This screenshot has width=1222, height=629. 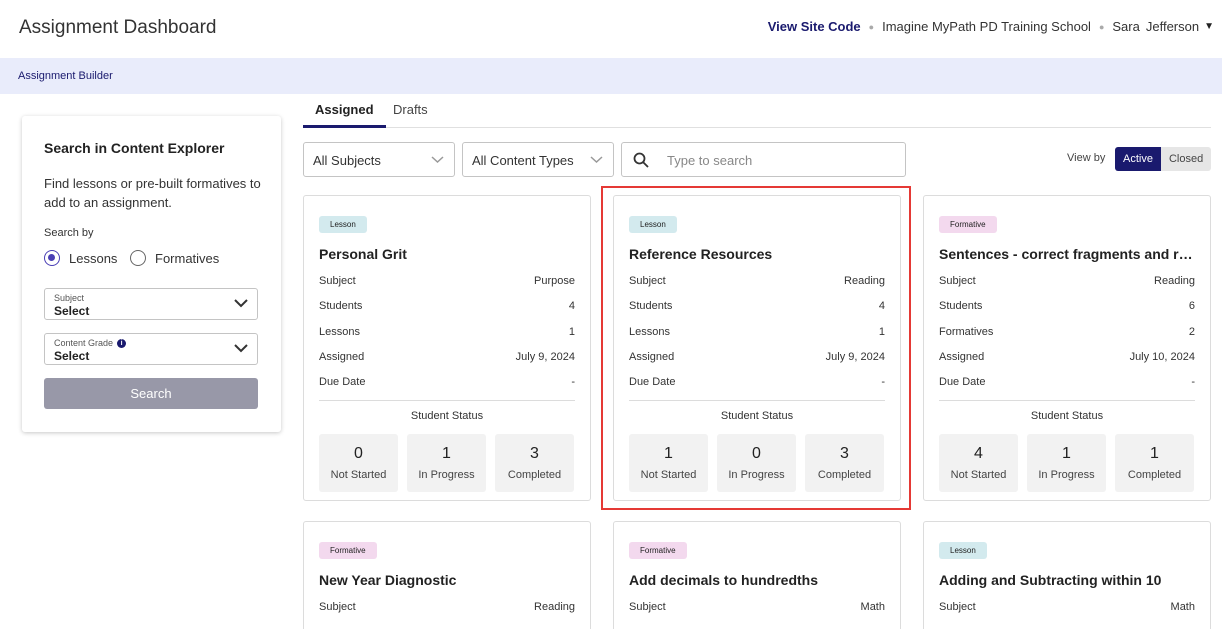 I want to click on status-not-started: 4 Not Started, so click(x=978, y=463).